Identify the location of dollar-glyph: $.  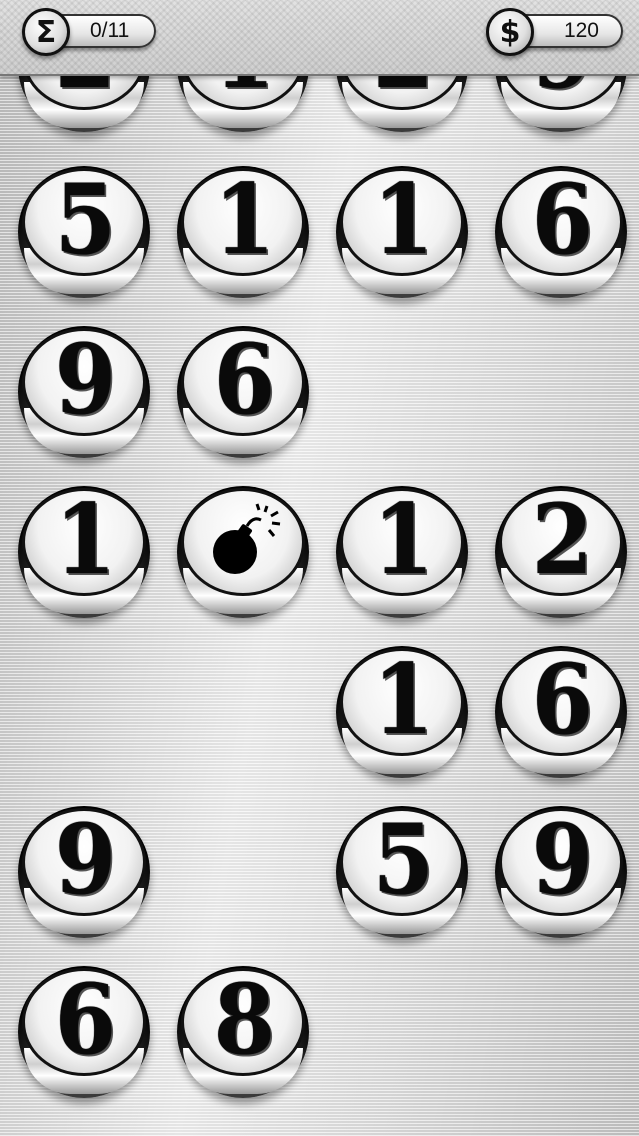
(510, 32).